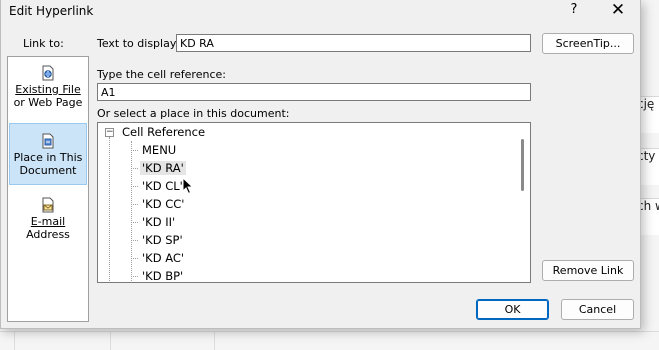  I want to click on tree-item: 'KD SP', so click(162, 240).